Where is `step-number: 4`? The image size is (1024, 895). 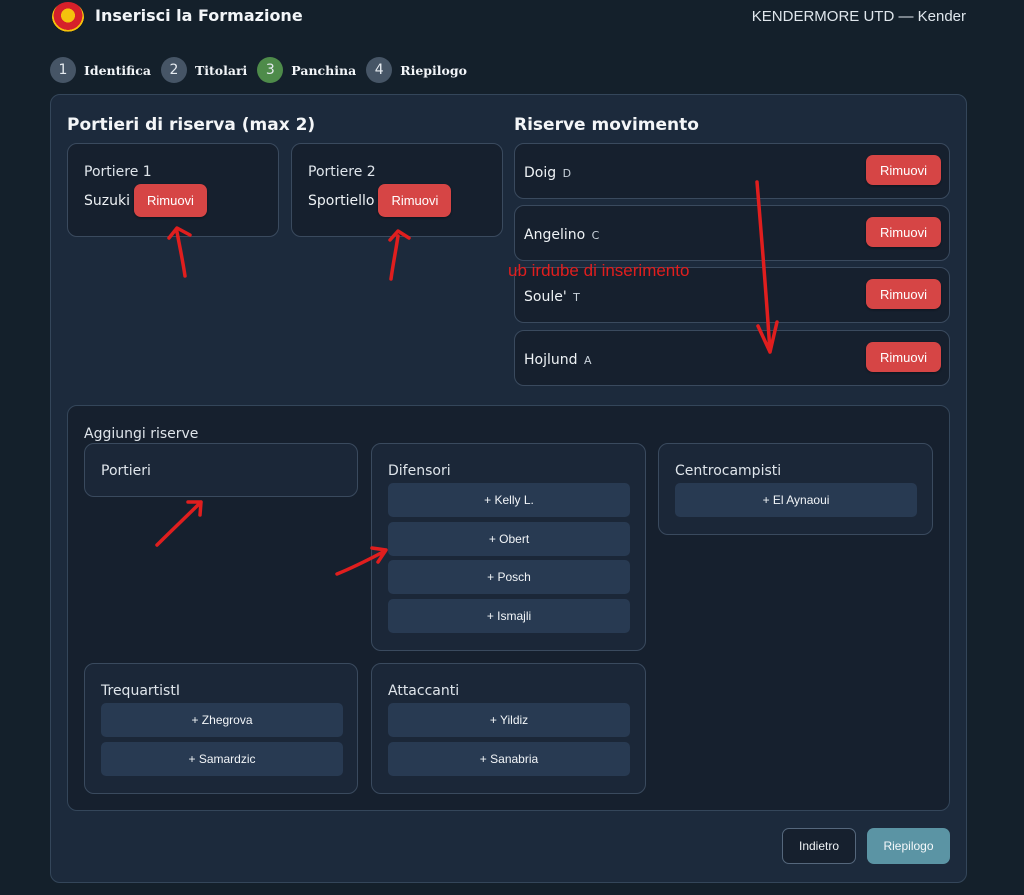
step-number: 4 is located at coordinates (379, 70).